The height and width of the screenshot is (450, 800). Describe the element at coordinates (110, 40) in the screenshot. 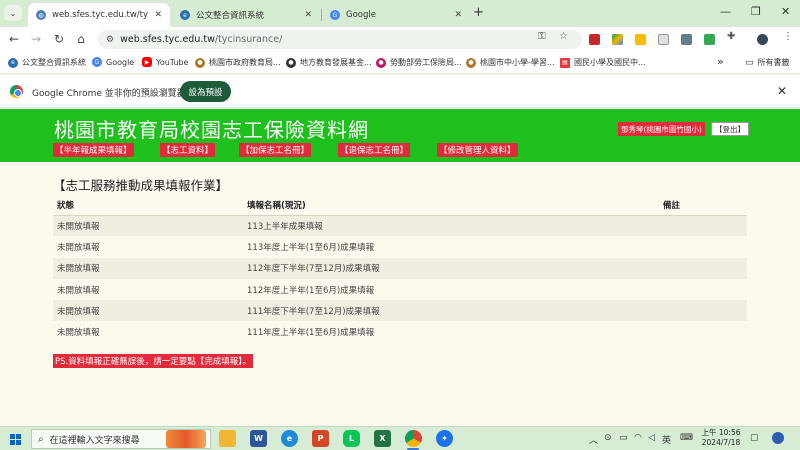

I see `site-info-icon: ⚙` at that location.